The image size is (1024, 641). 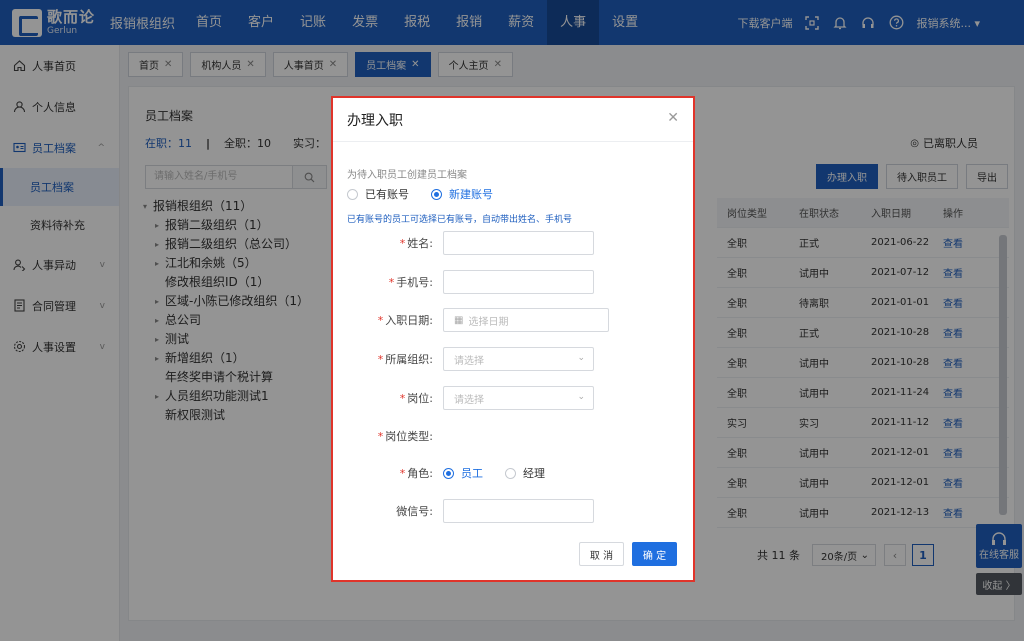 I want to click on account-hint: 已有账号的员工可选择已有账号，自动带出姓名、手机号, so click(x=460, y=220).